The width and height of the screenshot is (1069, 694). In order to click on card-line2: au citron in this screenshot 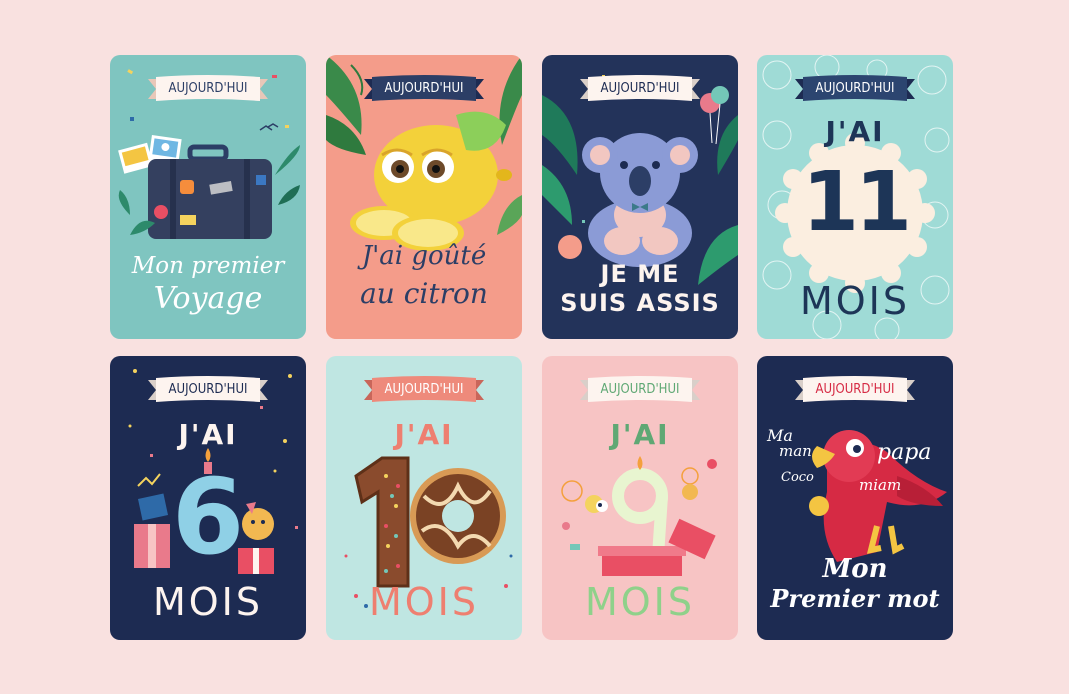, I will do `click(424, 293)`.